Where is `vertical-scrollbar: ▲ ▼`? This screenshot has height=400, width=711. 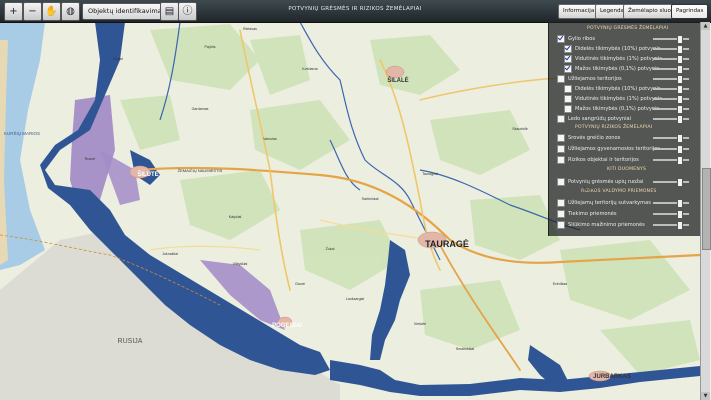 vertical-scrollbar: ▲ ▼ is located at coordinates (705, 211).